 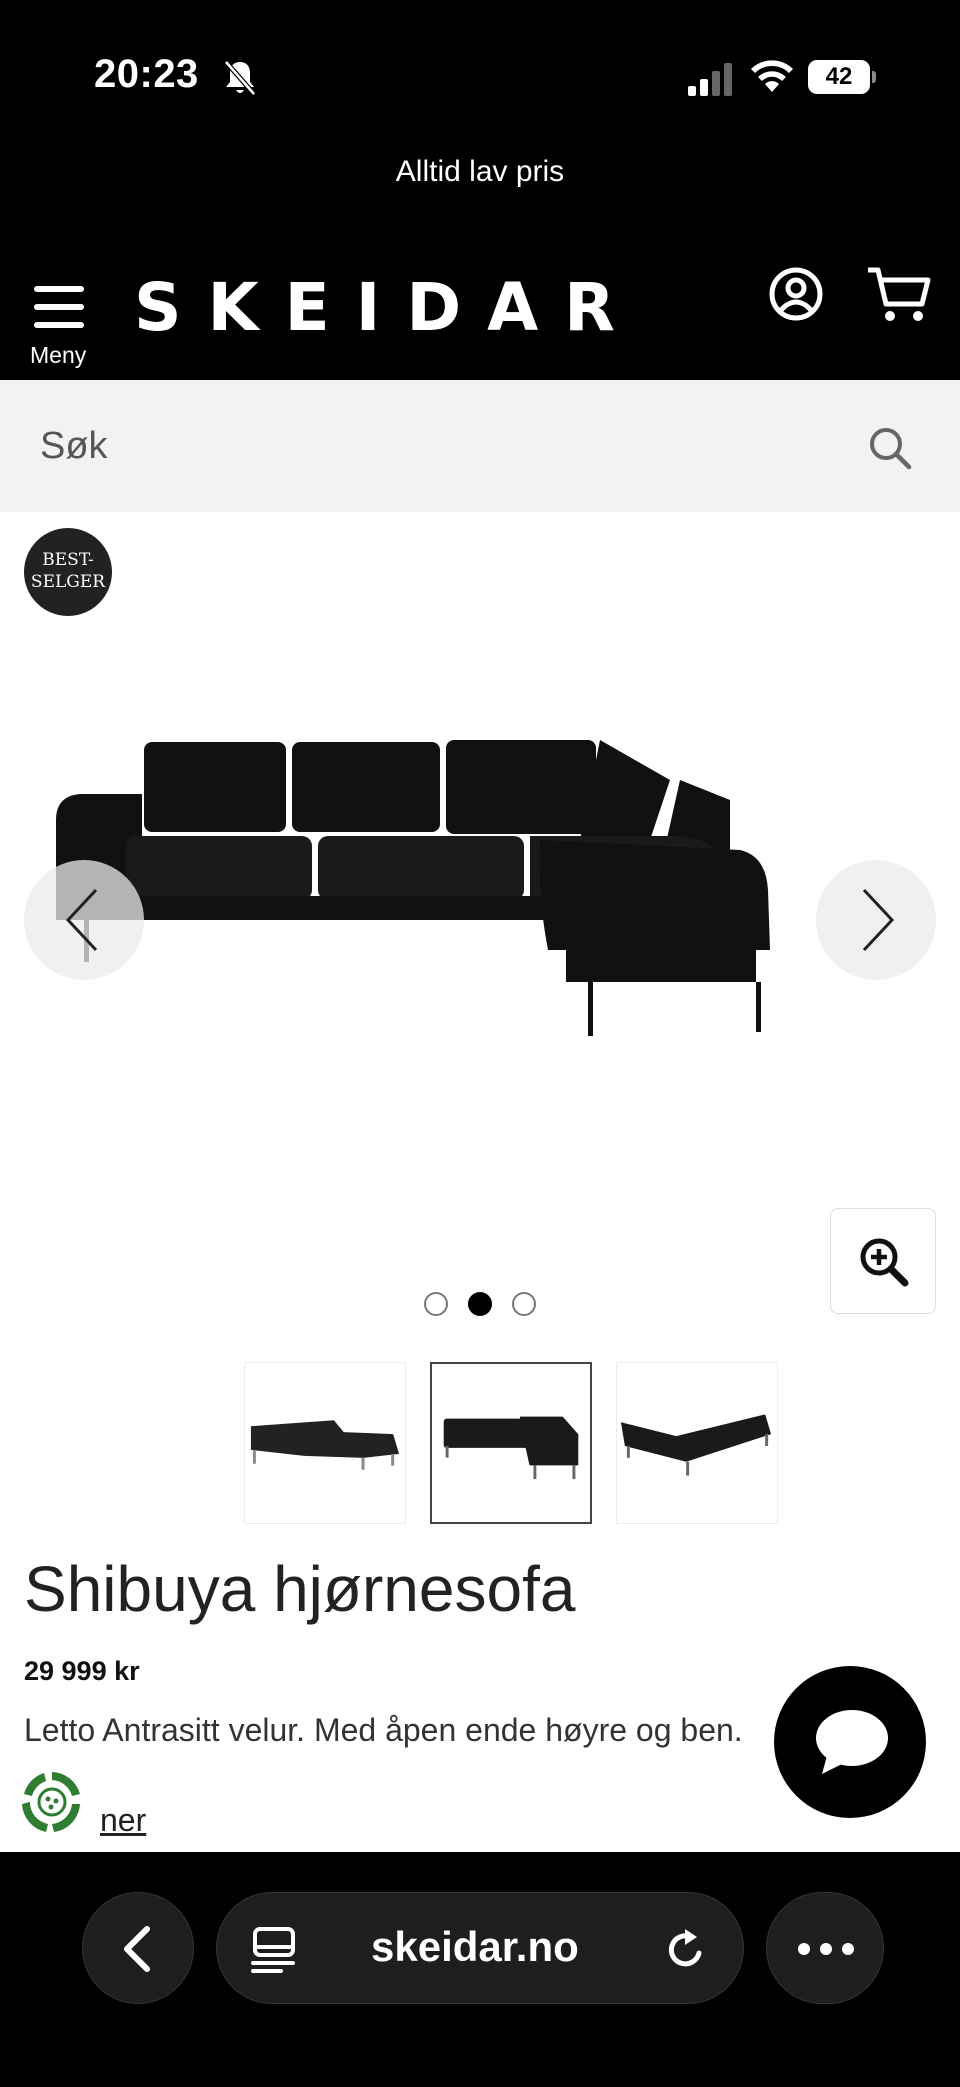 I want to click on status-time: 20:23, so click(x=146, y=74).